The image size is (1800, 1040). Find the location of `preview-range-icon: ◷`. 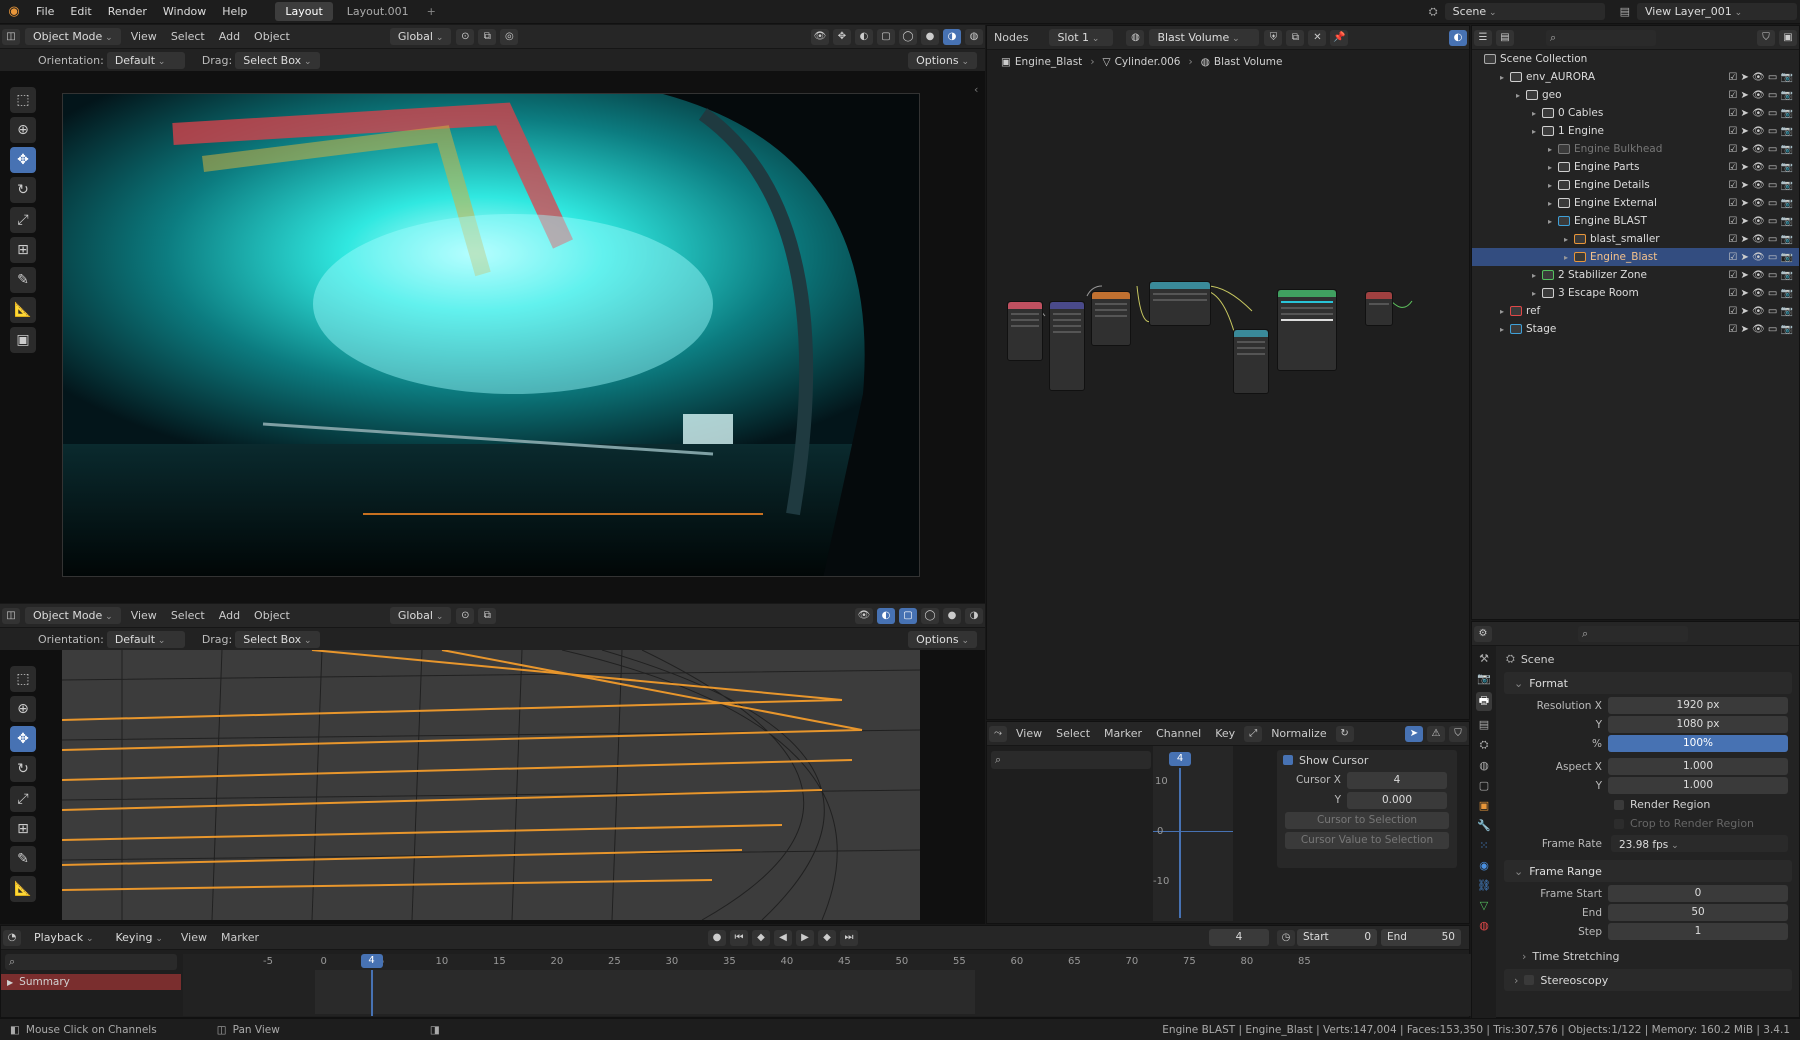

preview-range-icon: ◷ is located at coordinates (1286, 937).